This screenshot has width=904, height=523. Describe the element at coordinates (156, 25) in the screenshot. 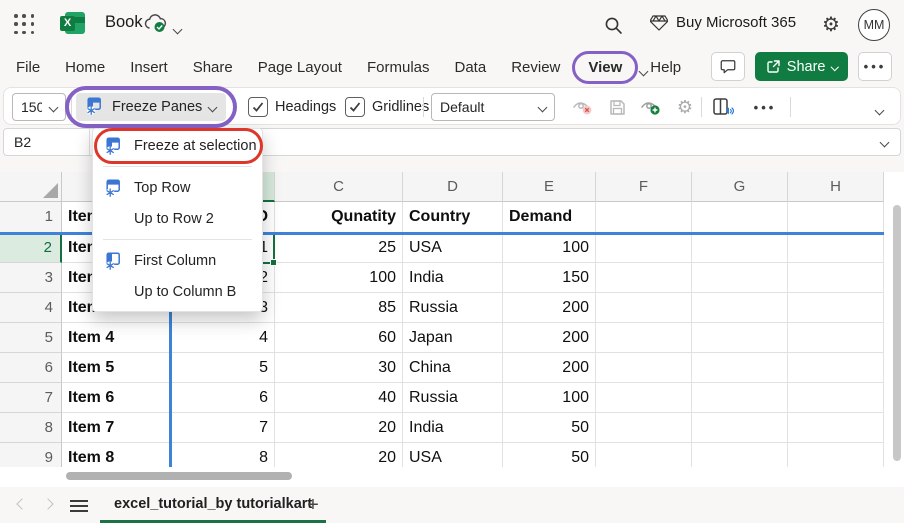

I see `cloud-saved-icon` at that location.